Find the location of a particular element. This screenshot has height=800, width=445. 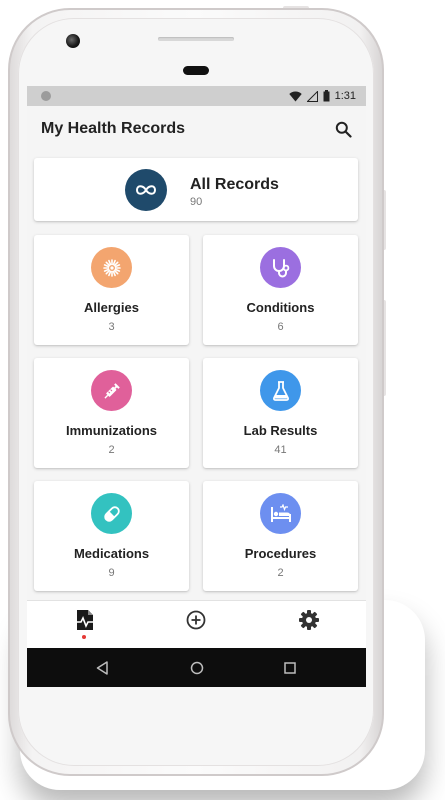

nav-item-records is located at coordinates (85, 624).